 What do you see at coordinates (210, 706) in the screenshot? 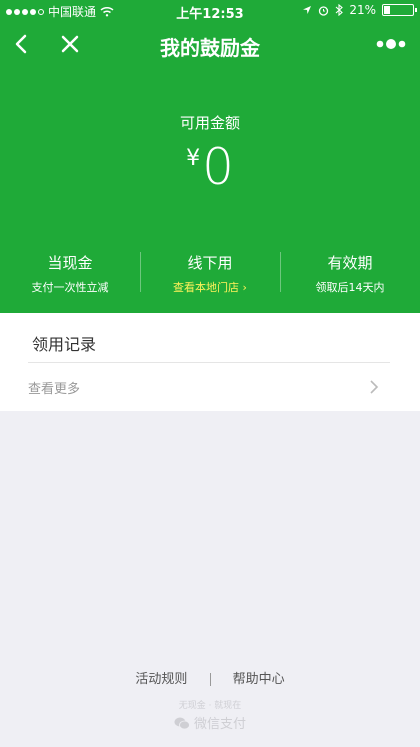
I see `brand-slogan: 无现金 · 就现在` at bounding box center [210, 706].